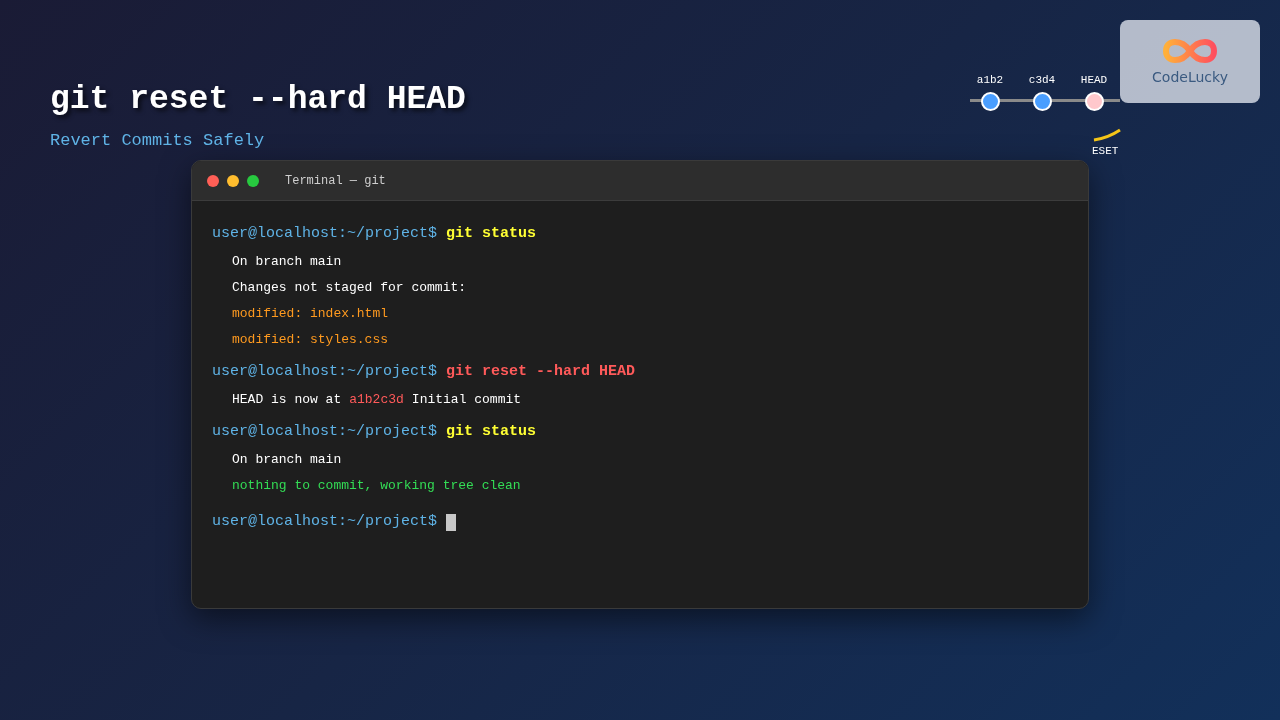  I want to click on page-subtitle: Revert Commits Safely, so click(157, 141).